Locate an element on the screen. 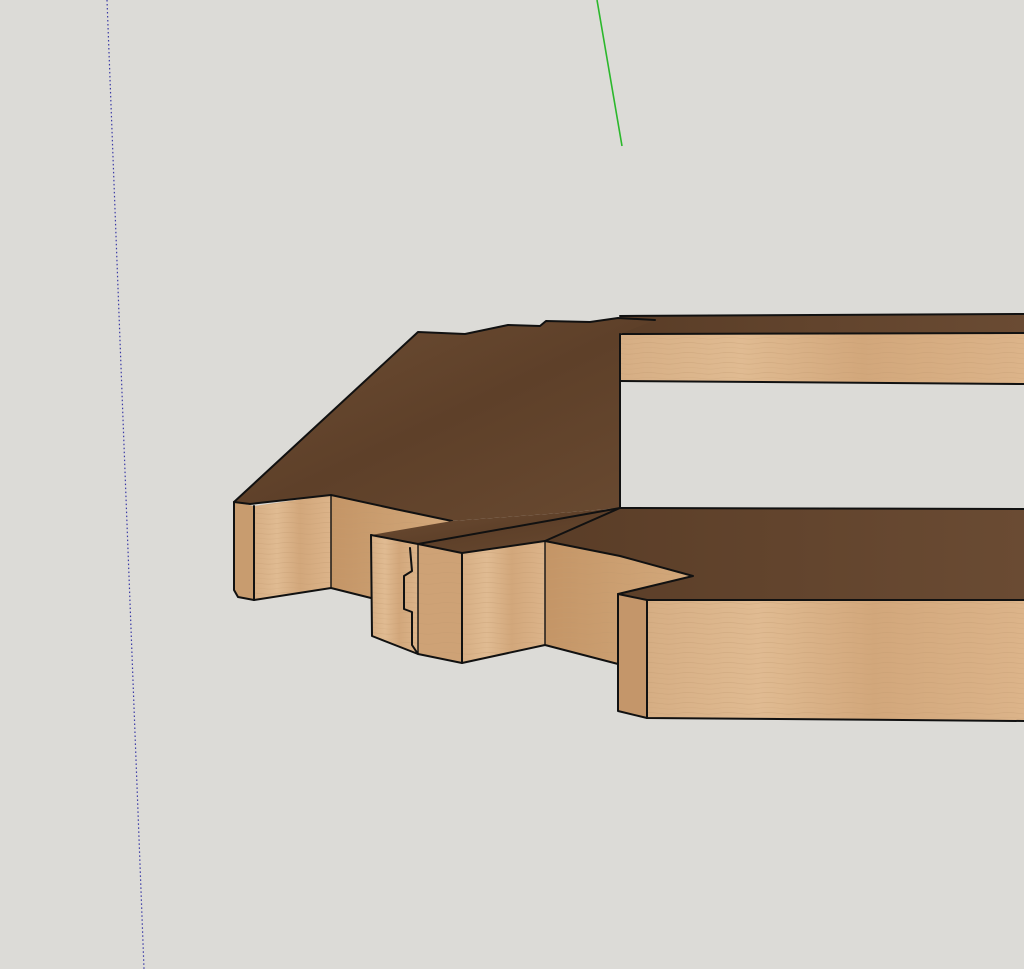  front-board-left-face is located at coordinates (632, 656).